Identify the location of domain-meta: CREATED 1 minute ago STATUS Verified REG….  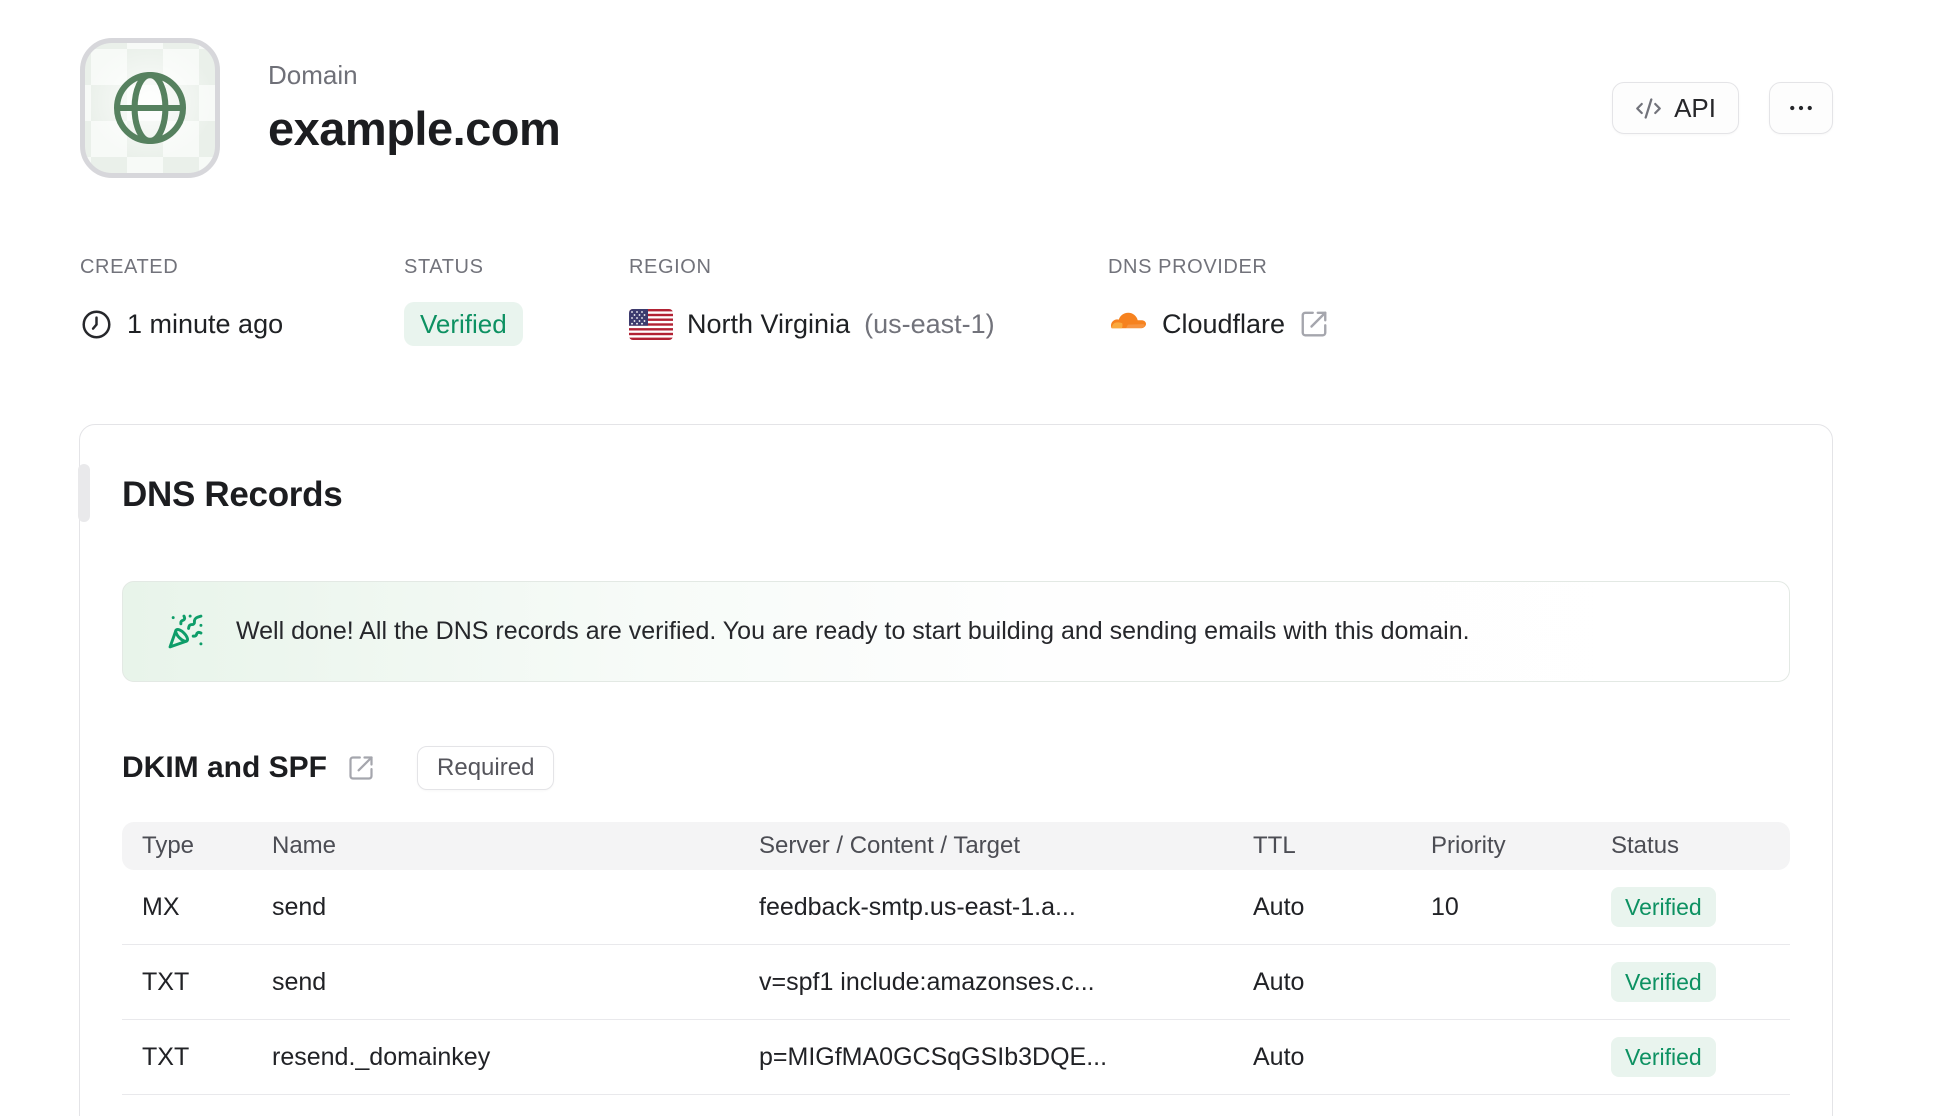
(704, 301).